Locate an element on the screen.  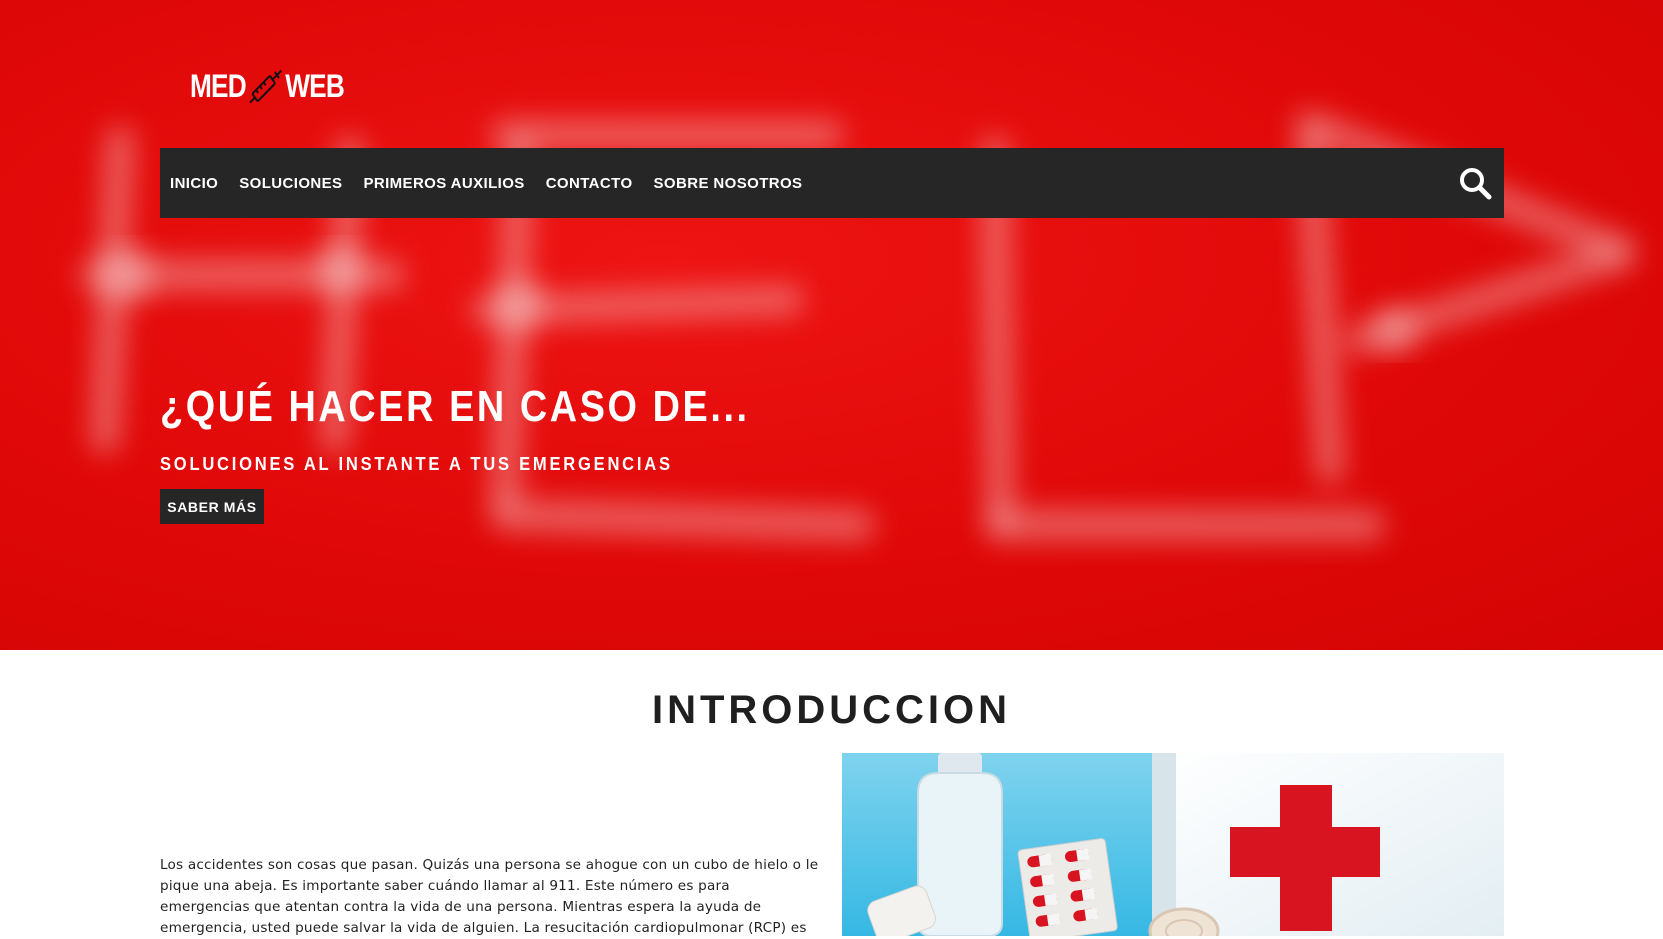
hero-subtitle: SOLUCIONES AL INSTANTE A TUS EMERGENCIAS is located at coordinates (416, 464).